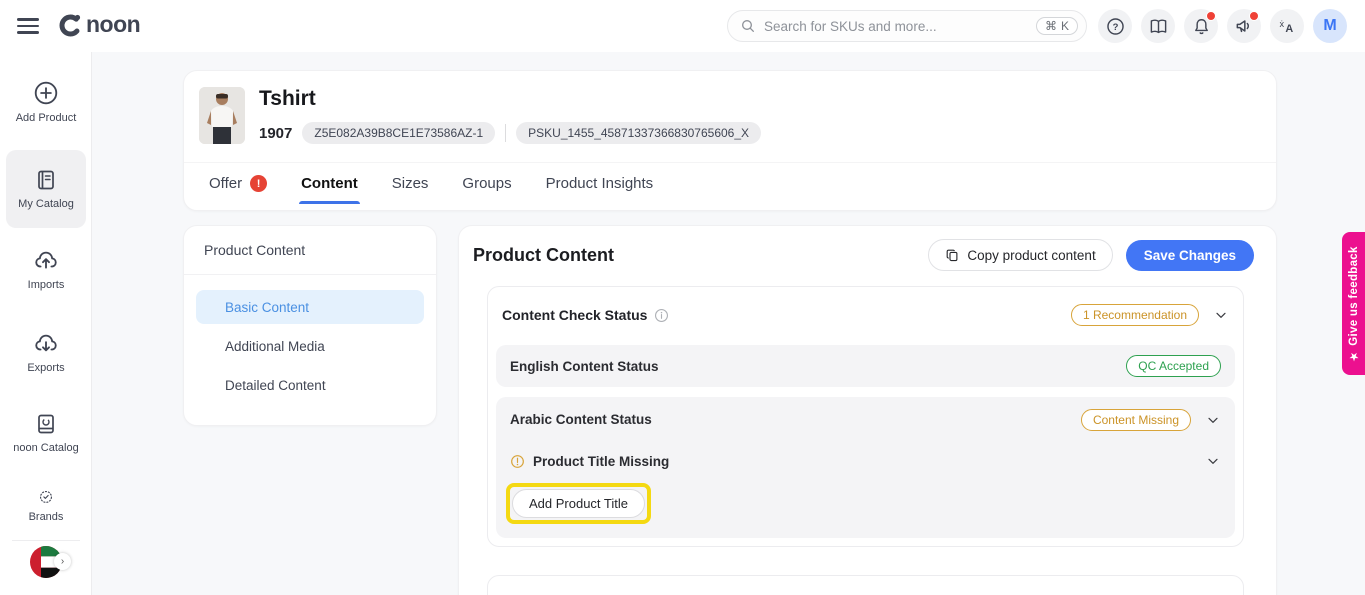 The height and width of the screenshot is (595, 1365). What do you see at coordinates (1134, 315) in the screenshot?
I see `recommendation-badge: 1 Recommendation` at bounding box center [1134, 315].